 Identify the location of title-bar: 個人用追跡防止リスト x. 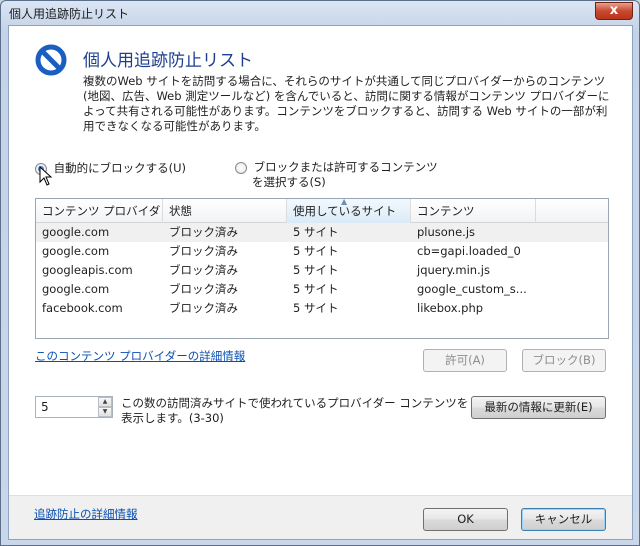
(320, 13).